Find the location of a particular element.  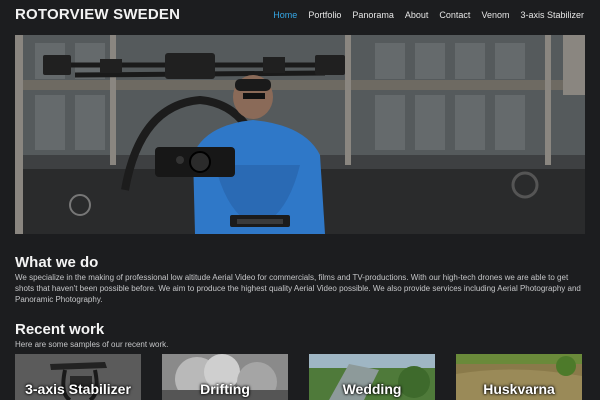

site-logo: ROTORVIEW SWEDEN is located at coordinates (97, 14).